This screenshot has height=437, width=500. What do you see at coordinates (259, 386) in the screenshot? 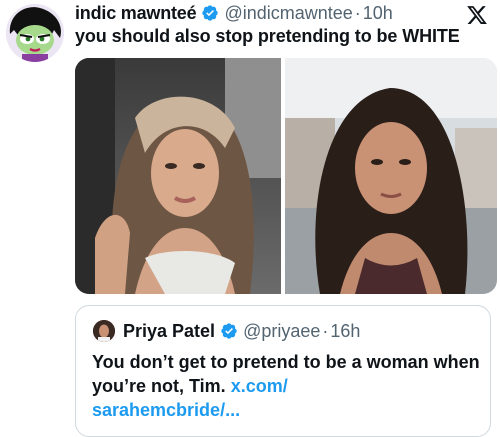
I see `quoted-link-line1: x.com/` at bounding box center [259, 386].